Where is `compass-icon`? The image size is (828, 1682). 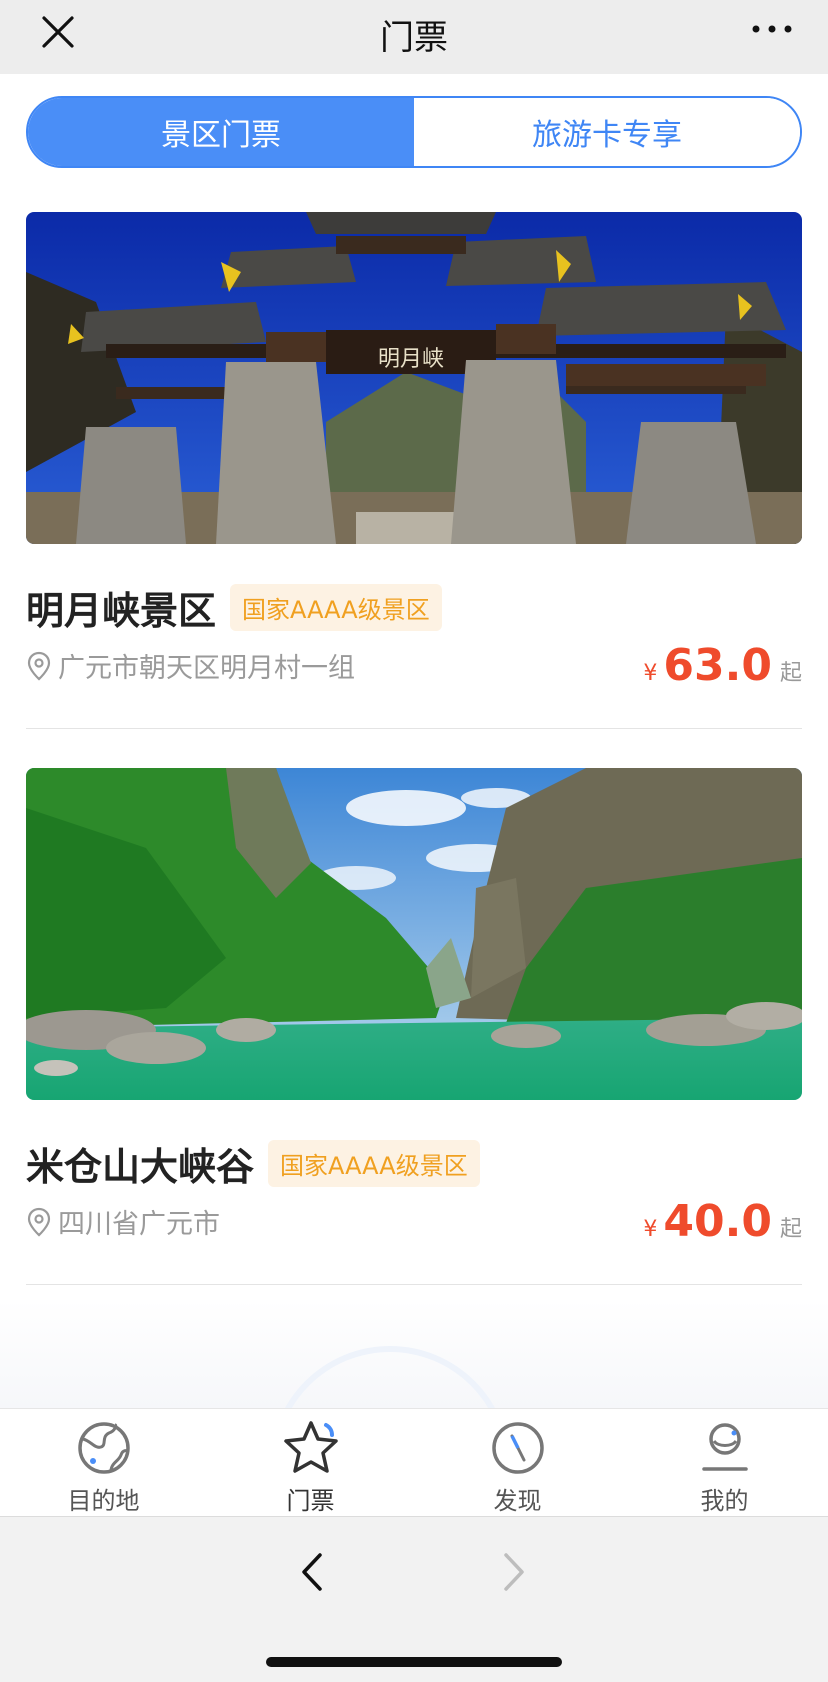
compass-icon is located at coordinates (517, 1448).